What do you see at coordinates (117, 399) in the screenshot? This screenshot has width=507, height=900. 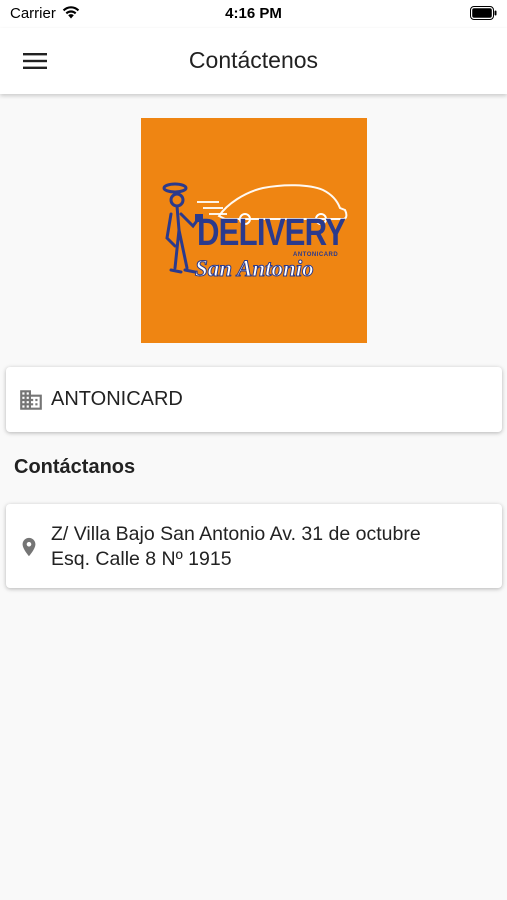 I see `company-name: ANTONICARD` at bounding box center [117, 399].